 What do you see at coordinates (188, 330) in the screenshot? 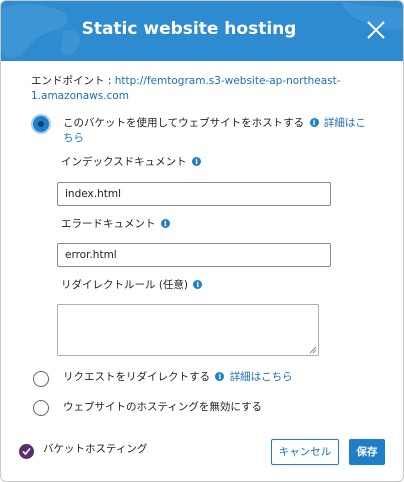
I see `redirect-rules-textarea` at bounding box center [188, 330].